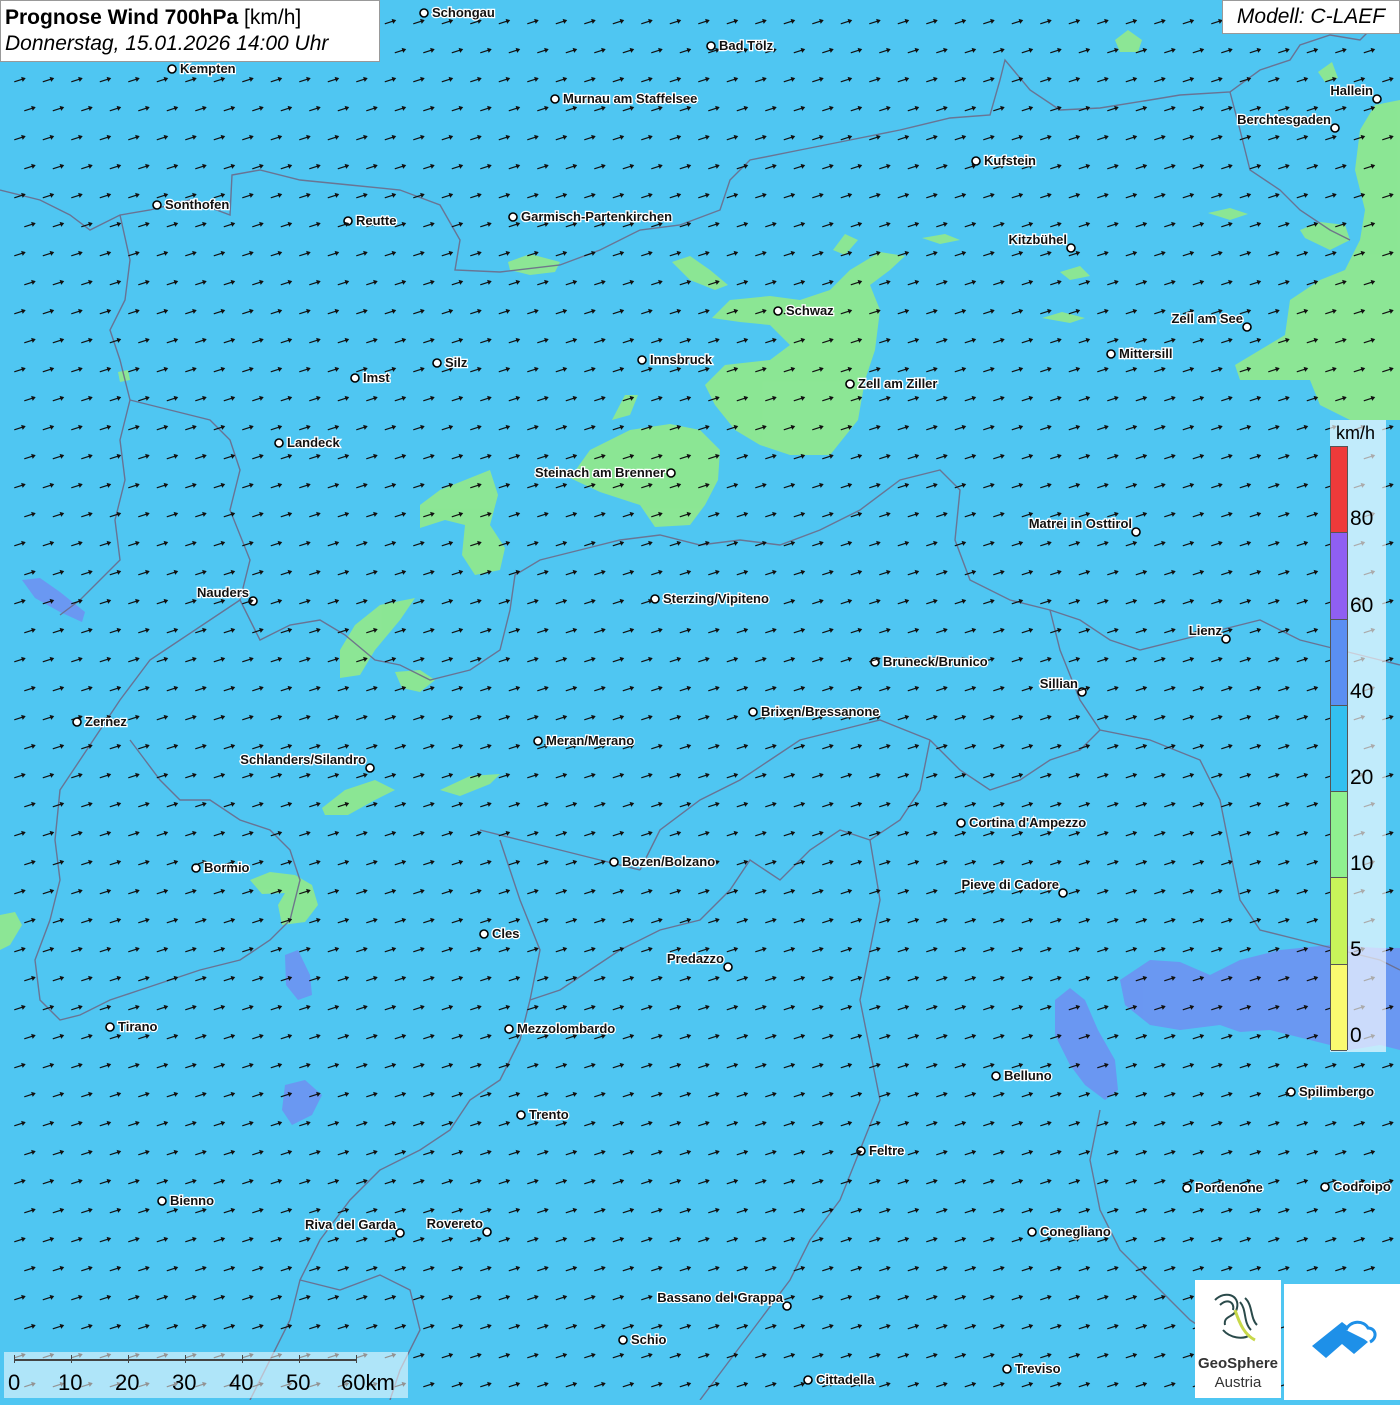  What do you see at coordinates (1356, 949) in the screenshot?
I see `legend-label: 5` at bounding box center [1356, 949].